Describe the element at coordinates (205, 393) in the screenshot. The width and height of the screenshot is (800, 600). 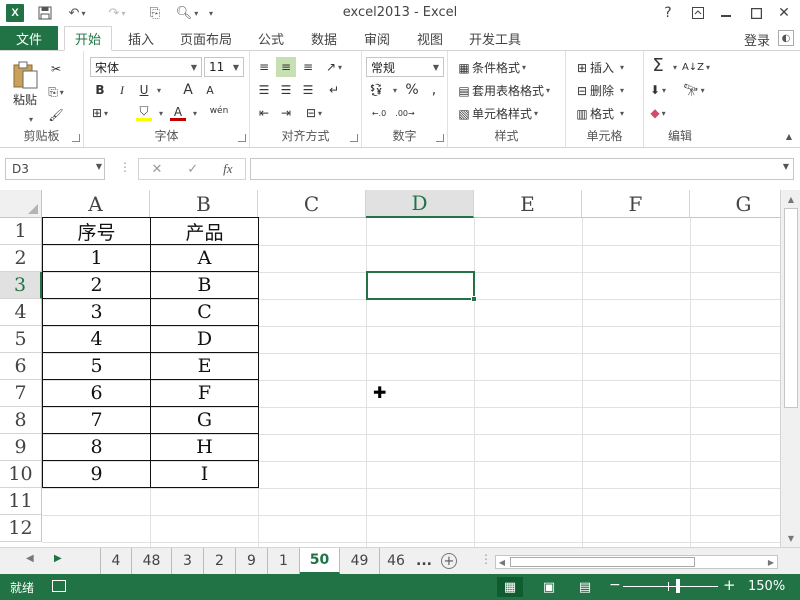
I see `cell-b7: F` at that location.